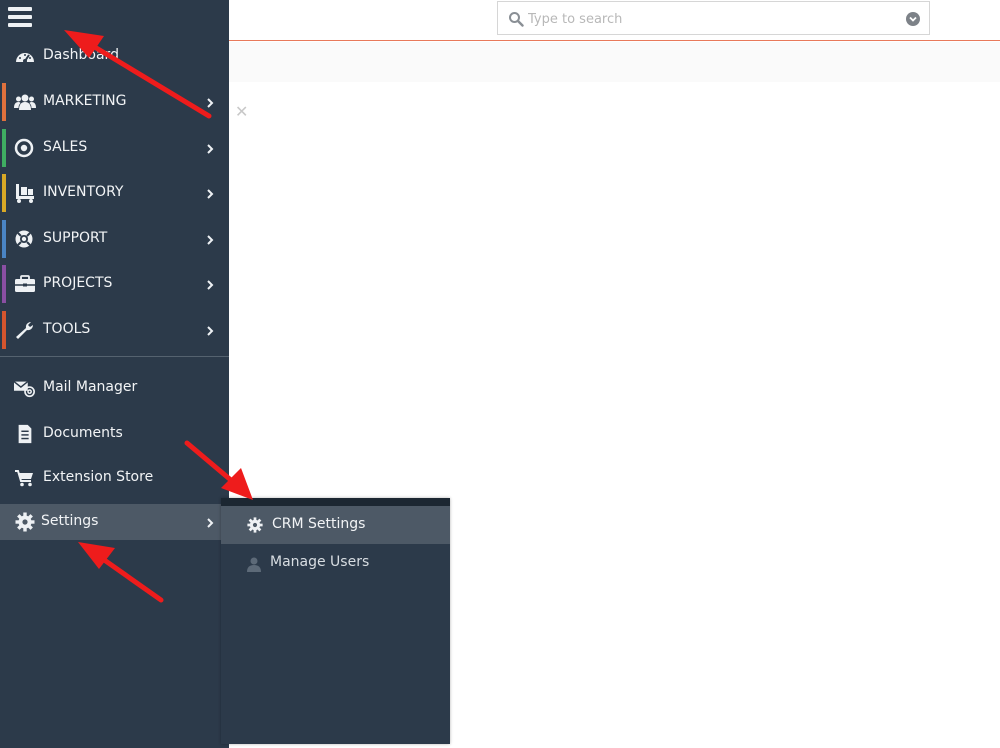 This screenshot has height=748, width=1000. What do you see at coordinates (114, 522) in the screenshot?
I see `sidebar-item-settings: Settings` at bounding box center [114, 522].